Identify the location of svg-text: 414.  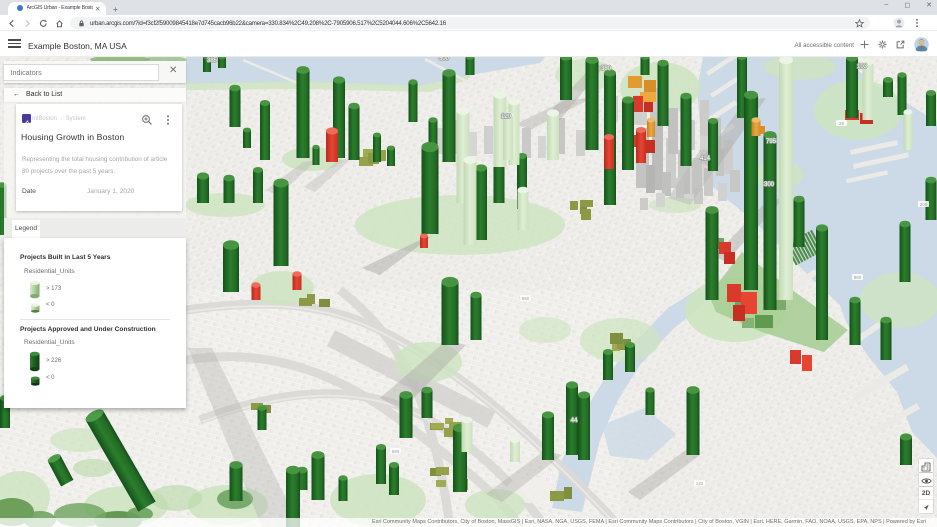
(705, 159).